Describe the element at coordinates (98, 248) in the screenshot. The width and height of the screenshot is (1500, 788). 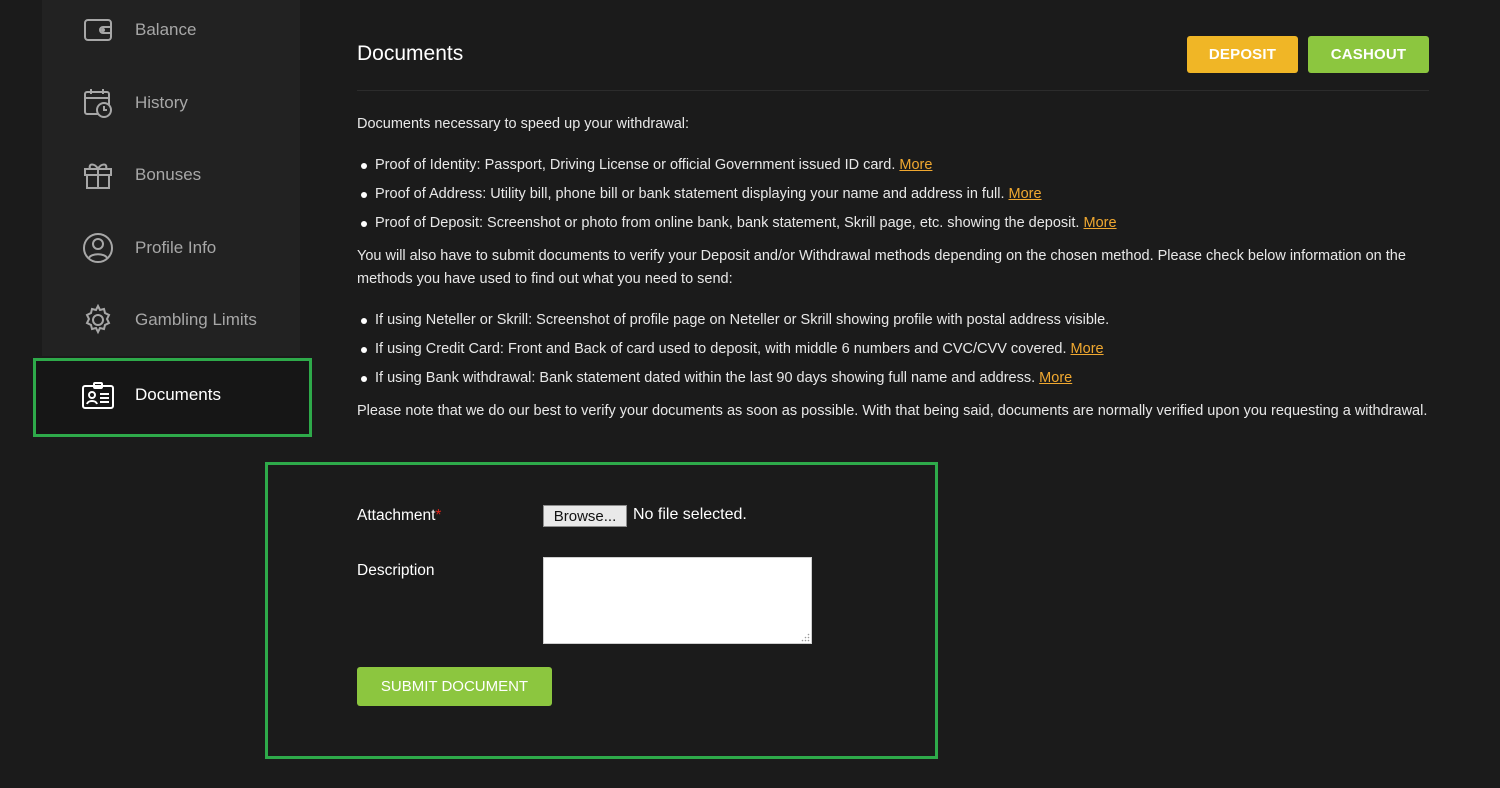
I see `user-circle-icon` at that location.